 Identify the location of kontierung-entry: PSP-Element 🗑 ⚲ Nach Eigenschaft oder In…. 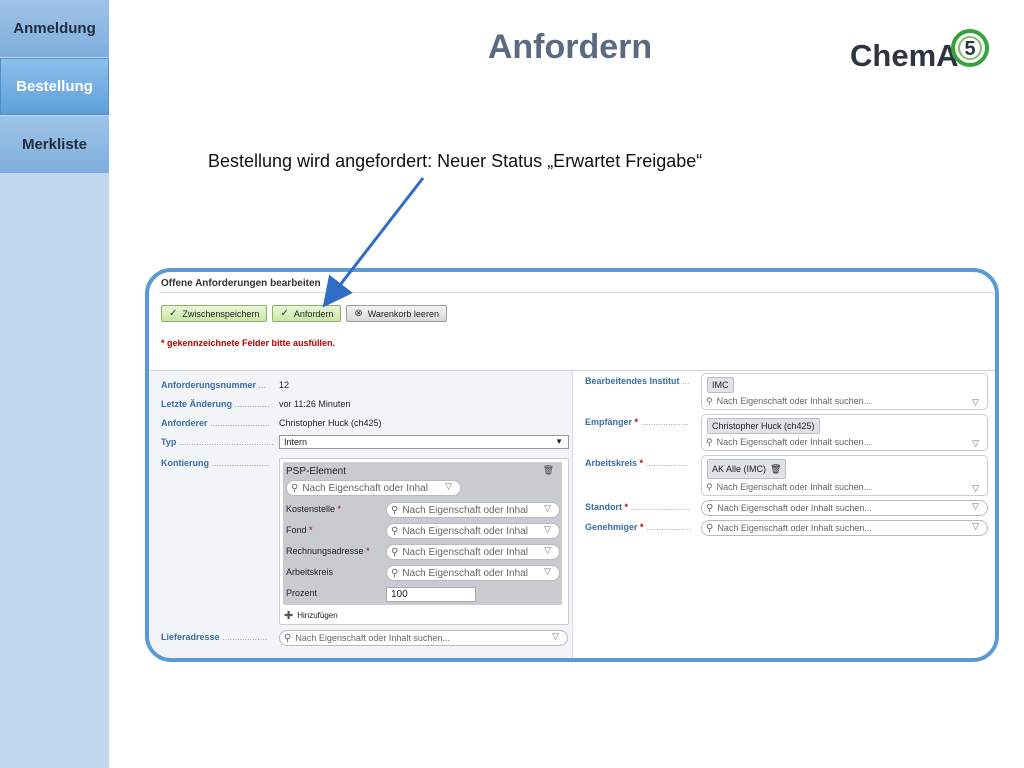
(422, 533).